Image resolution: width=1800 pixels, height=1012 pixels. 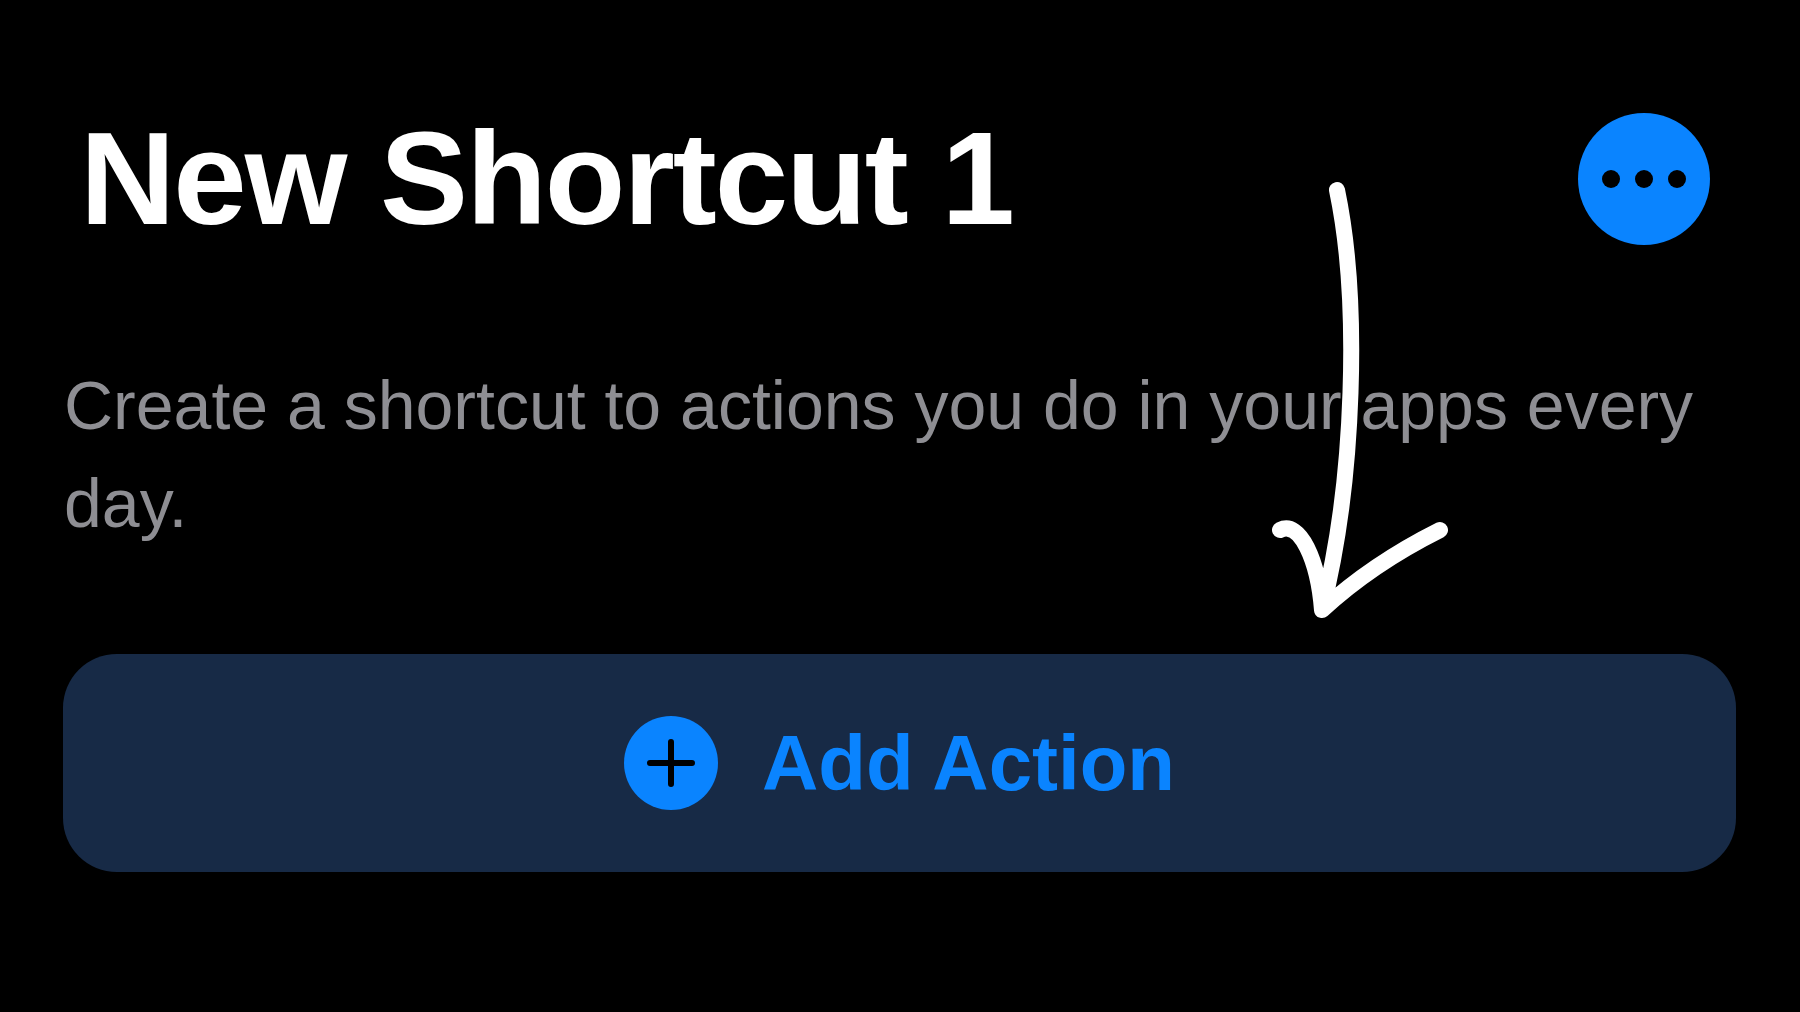 I want to click on shortcut-title: New Shortcut 1, so click(x=546, y=179).